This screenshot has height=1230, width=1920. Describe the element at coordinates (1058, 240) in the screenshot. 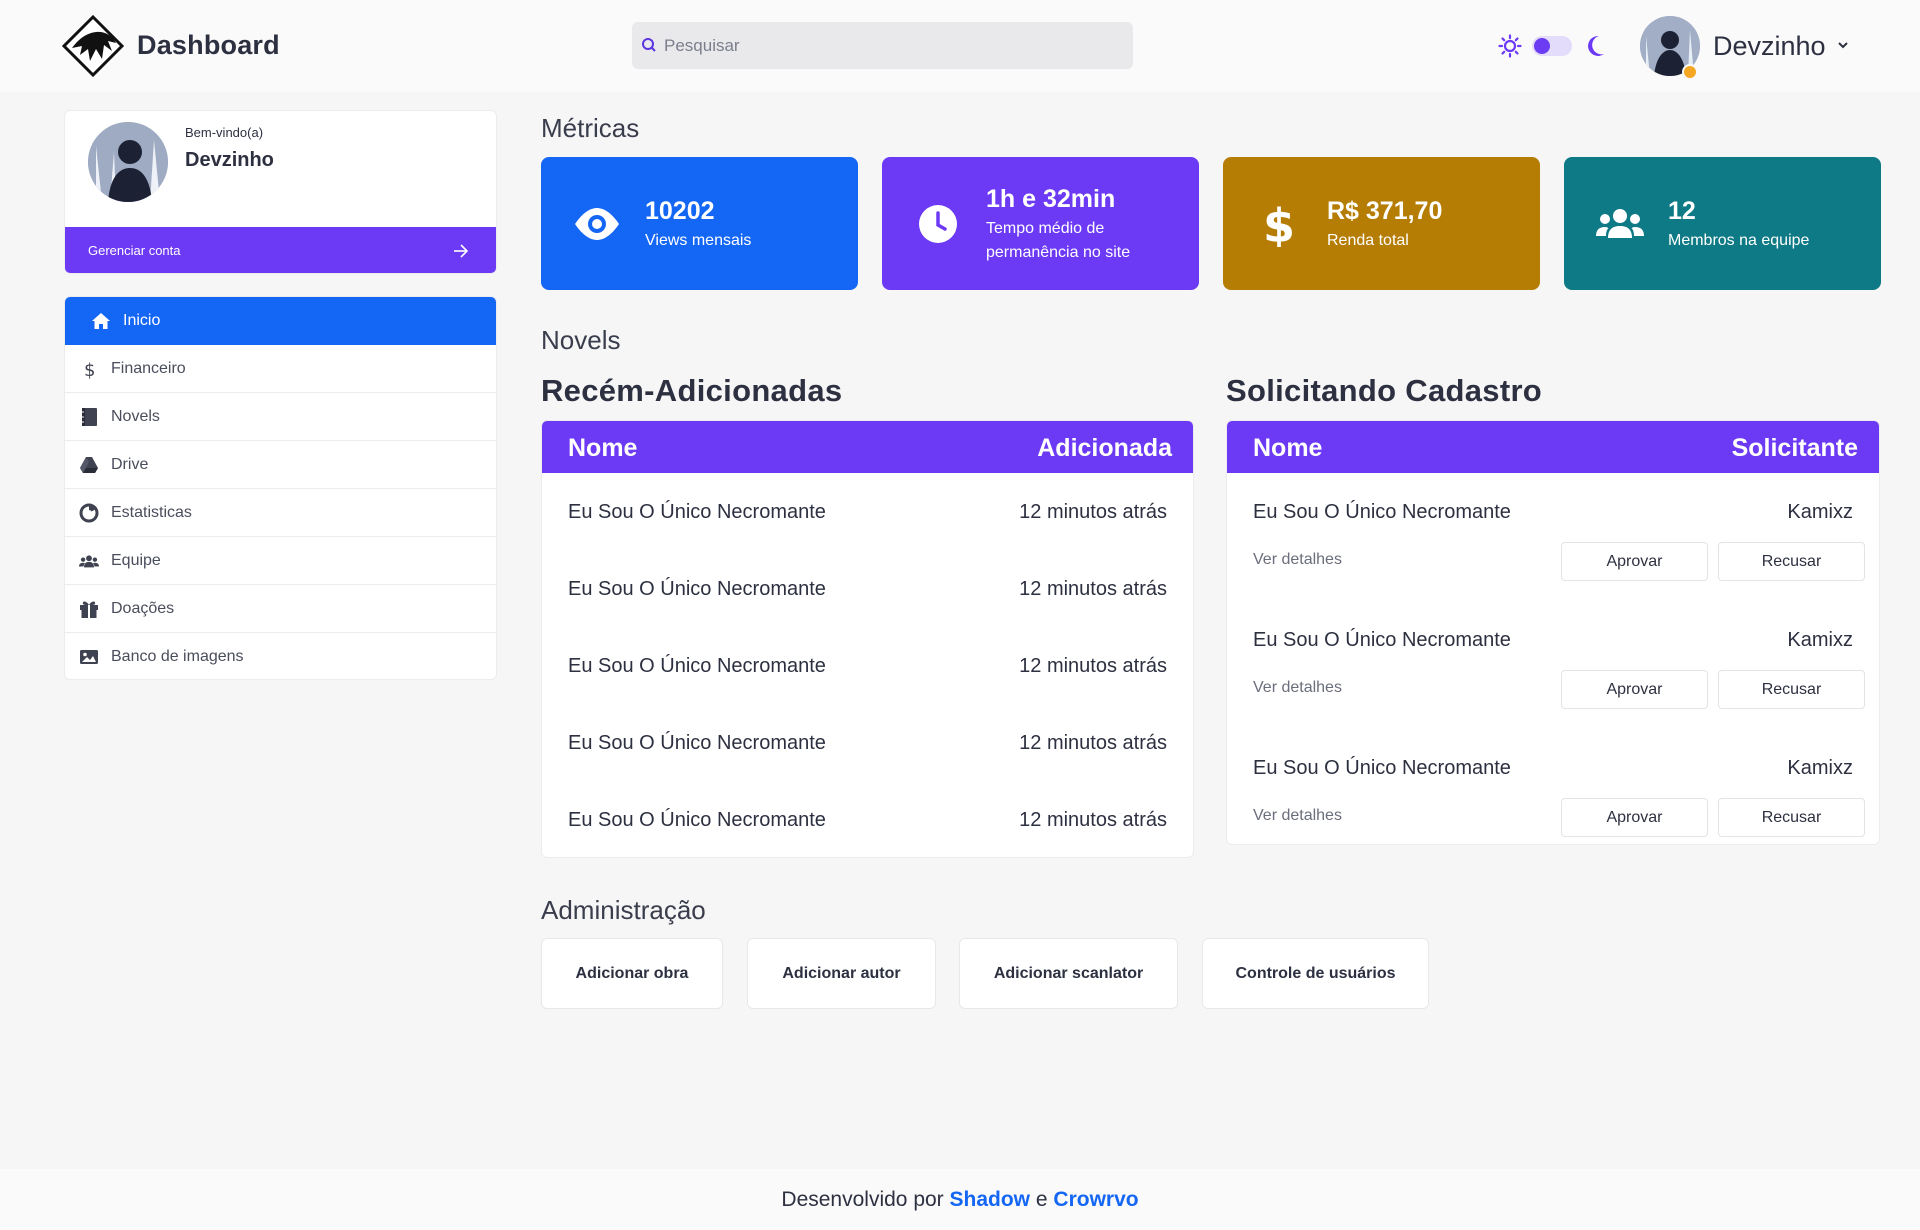

I see `metric-label: Tempo médio de permanência no site` at that location.